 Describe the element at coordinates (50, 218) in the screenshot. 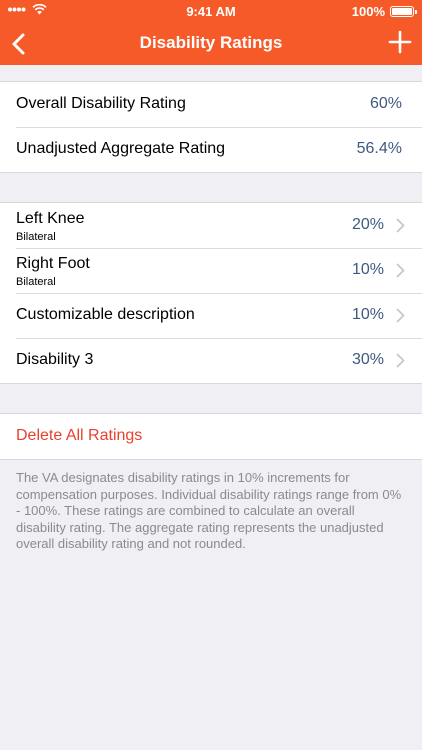

I see `rating-label: Left Knee` at that location.